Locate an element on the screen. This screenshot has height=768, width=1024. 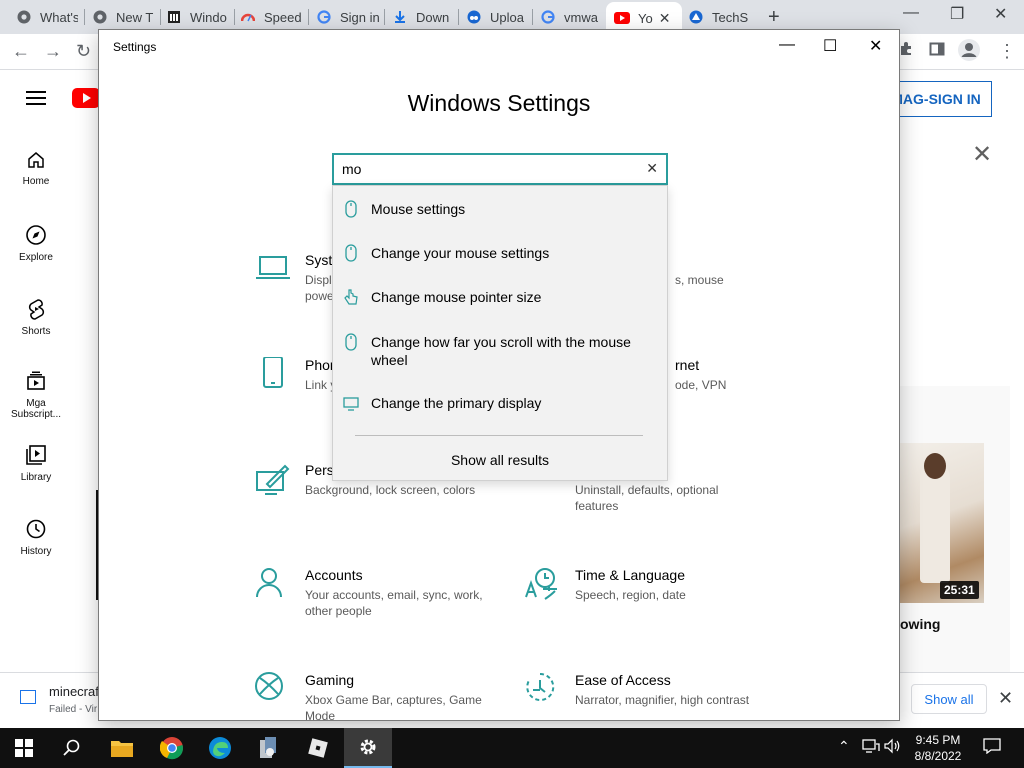
taskbar-roblox is located at coordinates (318, 748).